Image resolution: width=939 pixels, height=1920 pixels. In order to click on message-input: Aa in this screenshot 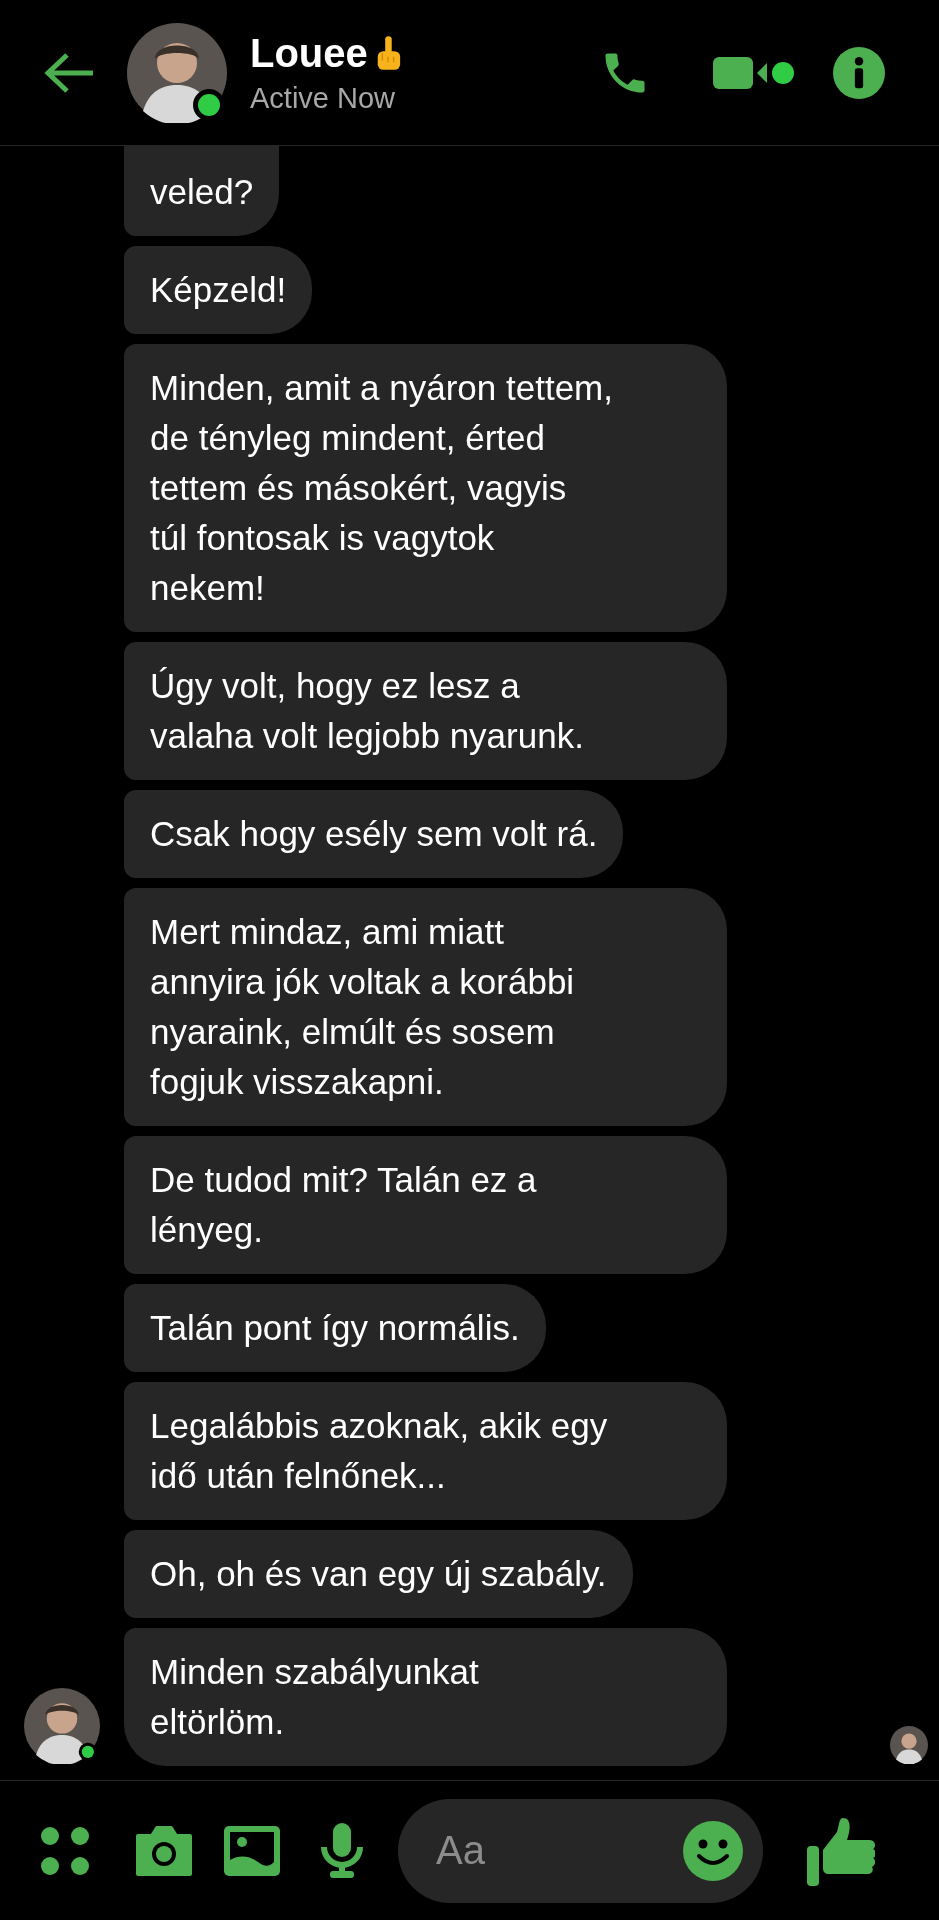, I will do `click(580, 1850)`.